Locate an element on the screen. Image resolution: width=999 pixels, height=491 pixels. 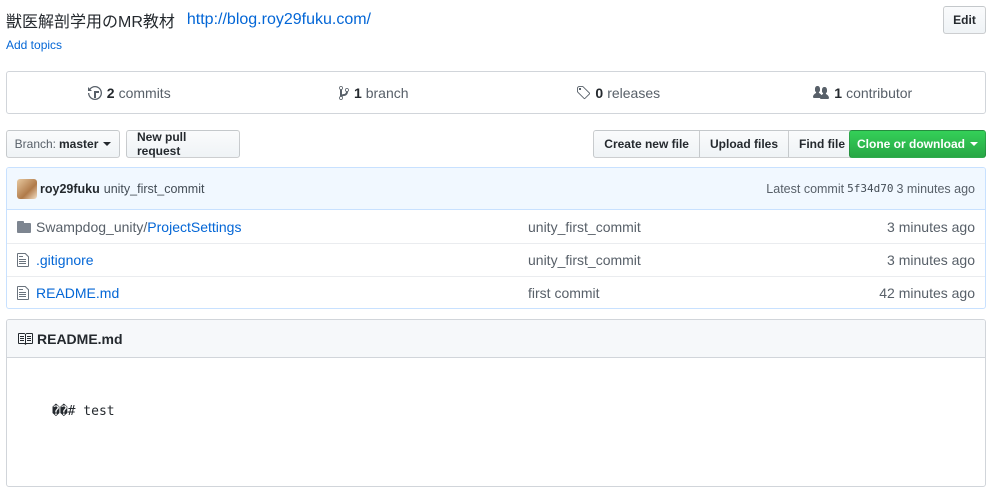
readme-title: README.md is located at coordinates (80, 338).